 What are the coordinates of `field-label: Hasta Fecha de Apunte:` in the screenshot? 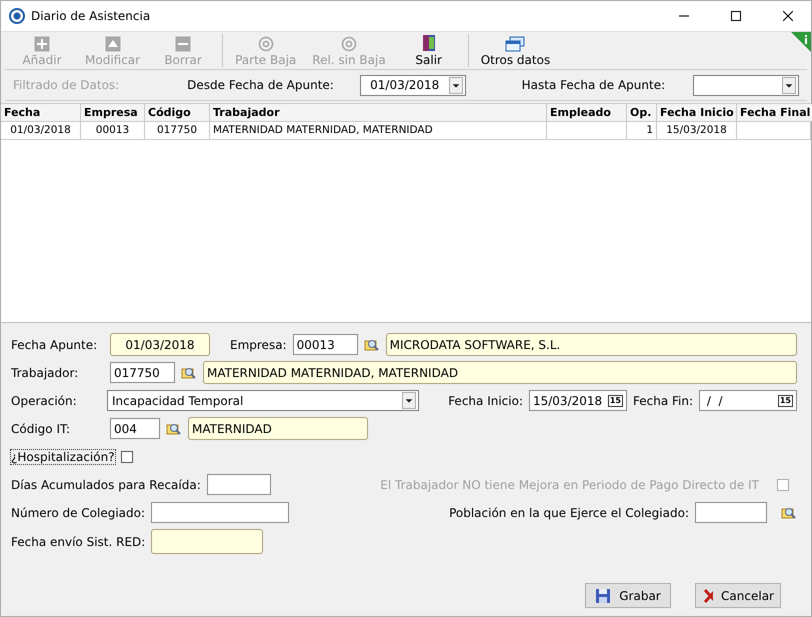 It's located at (594, 85).